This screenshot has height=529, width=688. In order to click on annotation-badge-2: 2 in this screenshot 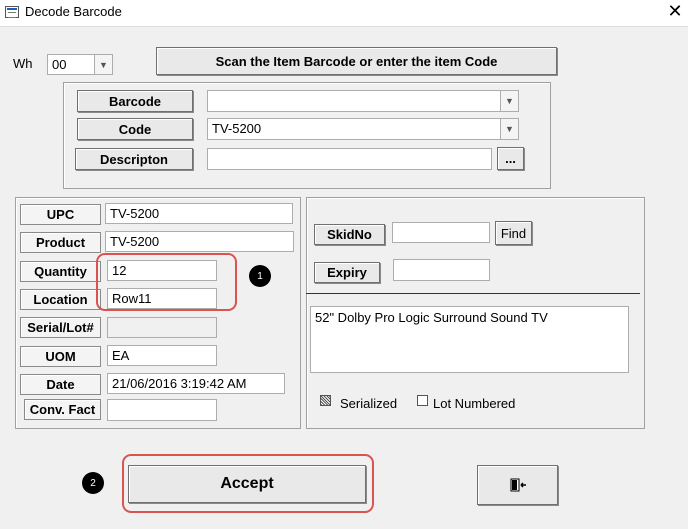, I will do `click(93, 483)`.